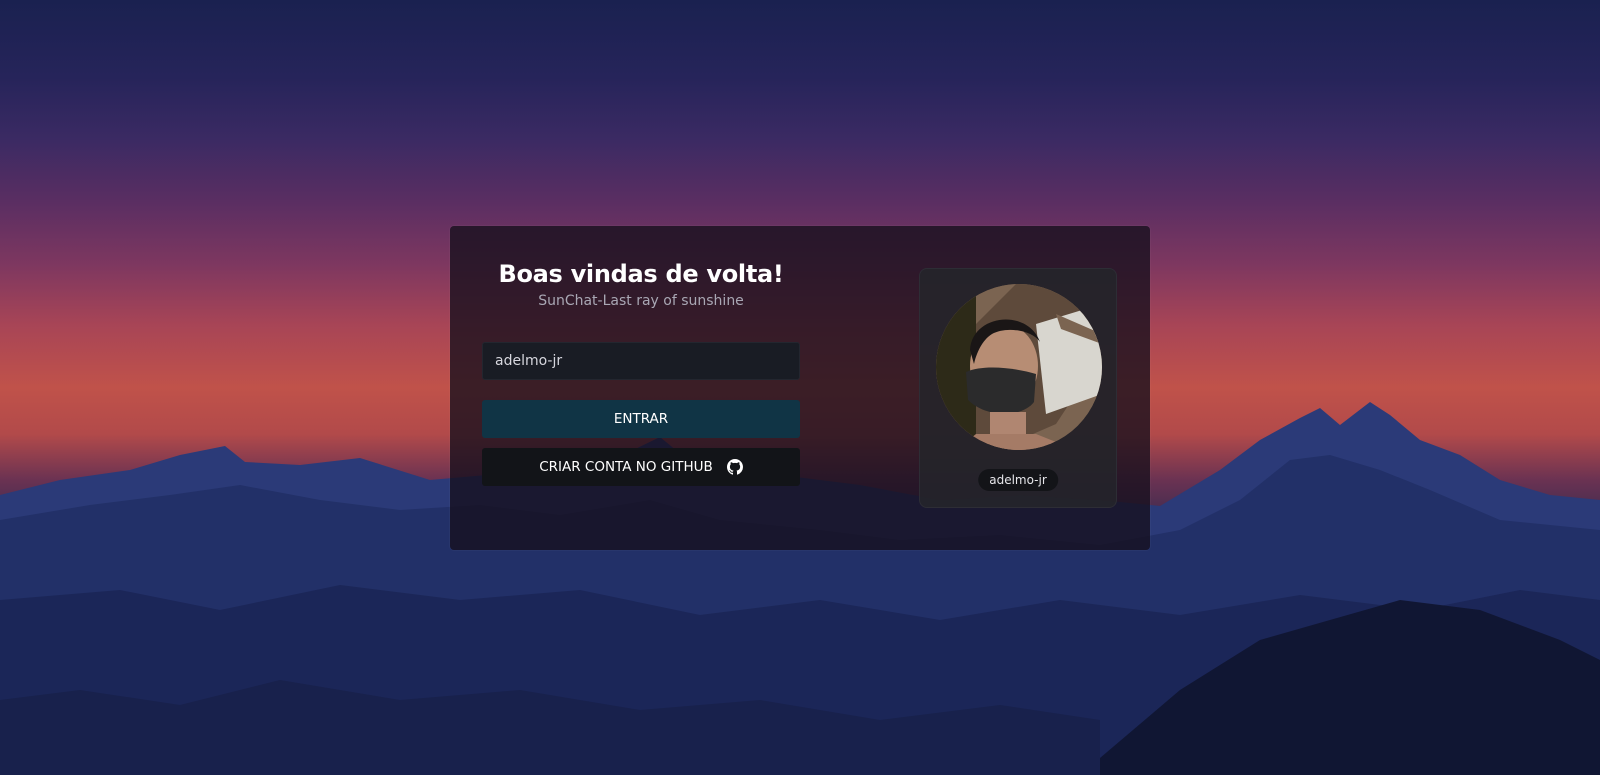 The image size is (1600, 775). I want to click on enter-button: ENTRAR, so click(641, 419).